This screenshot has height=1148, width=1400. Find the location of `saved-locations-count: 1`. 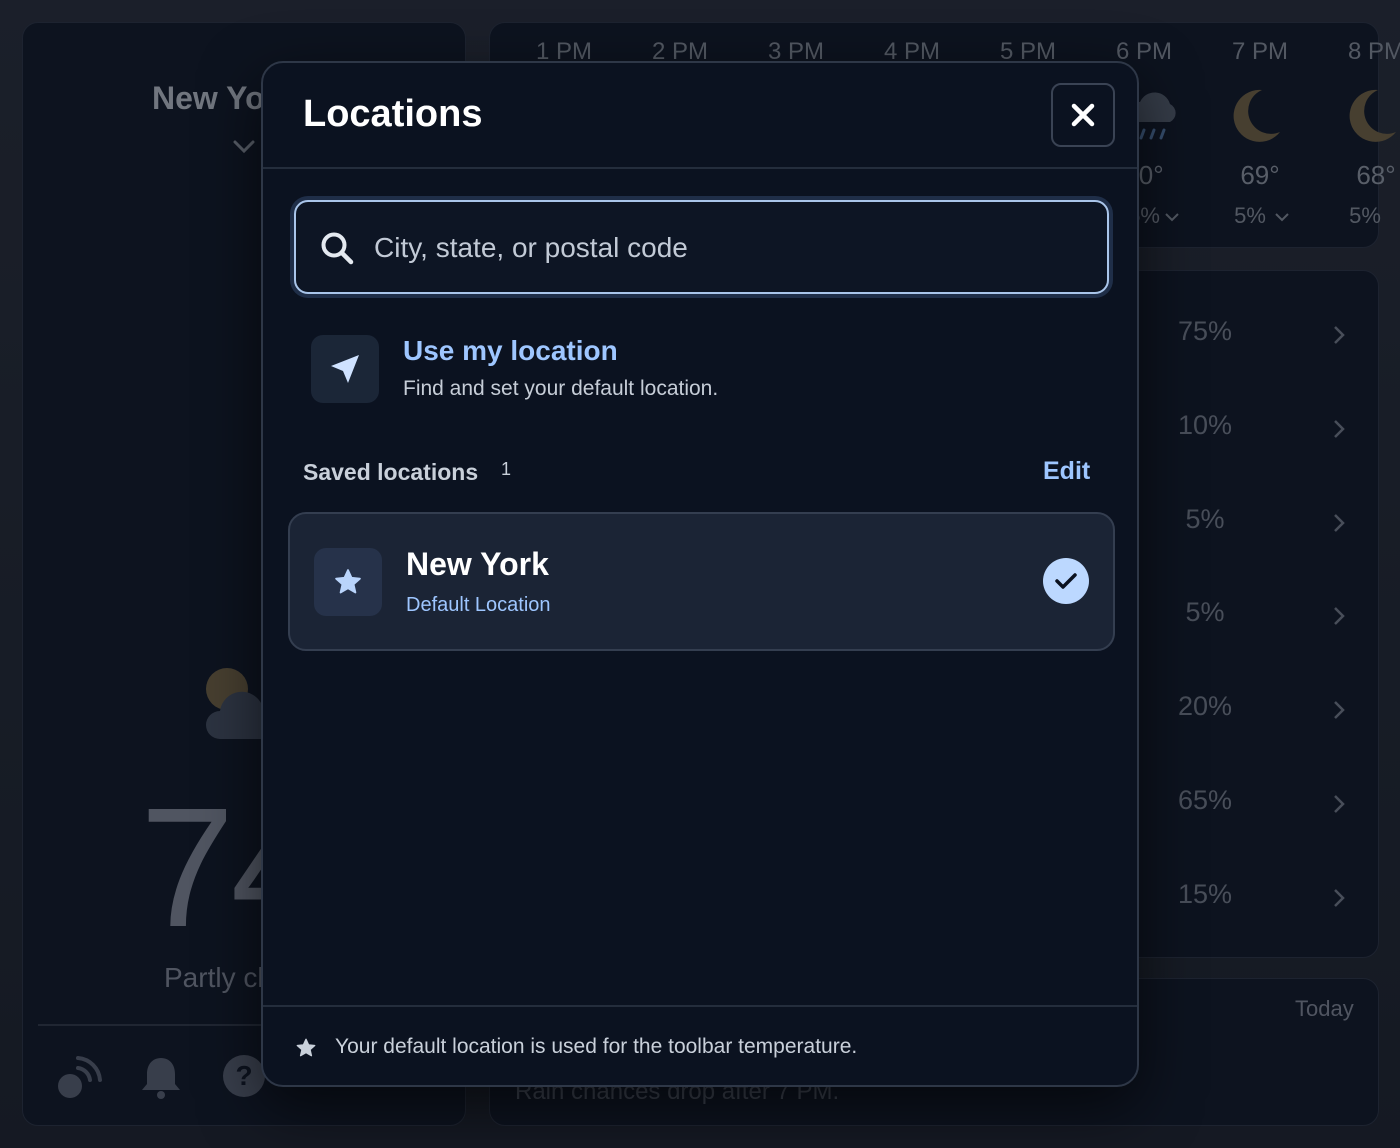

saved-locations-count: 1 is located at coordinates (506, 469).